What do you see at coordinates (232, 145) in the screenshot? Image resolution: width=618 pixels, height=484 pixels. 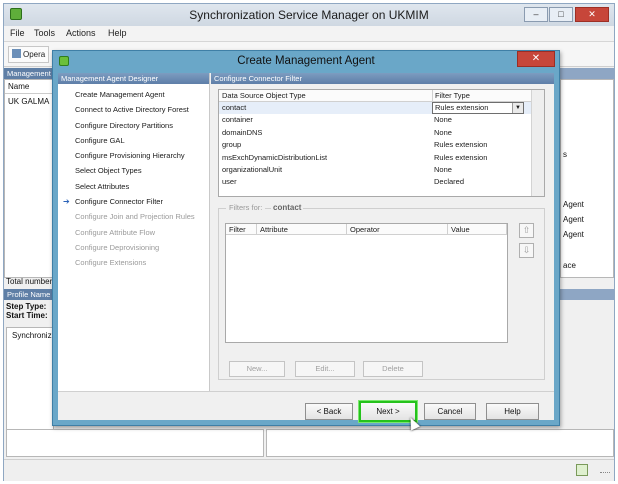 I see `object-type-cell: group` at bounding box center [232, 145].